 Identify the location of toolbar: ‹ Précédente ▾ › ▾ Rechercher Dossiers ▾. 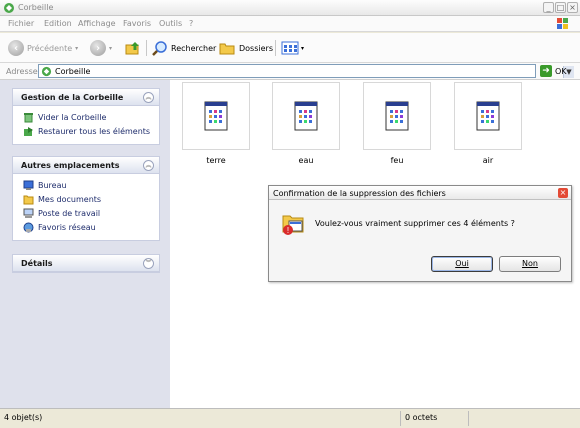
(290, 48).